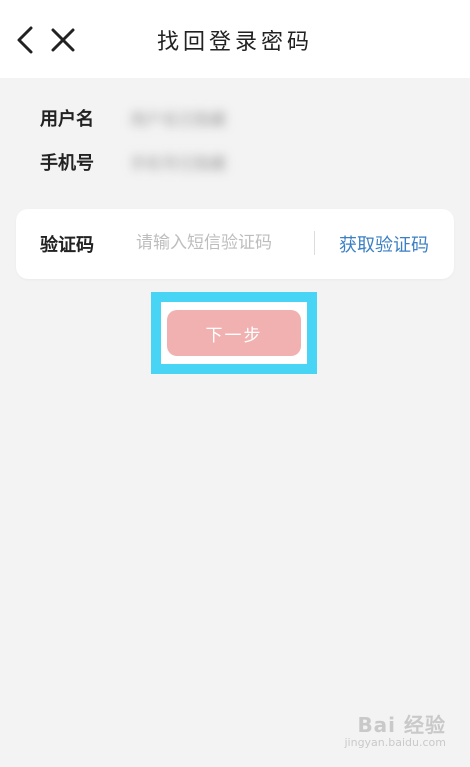 This screenshot has height=767, width=470. Describe the element at coordinates (384, 244) in the screenshot. I see `get-code-button: 获取验证码` at that location.